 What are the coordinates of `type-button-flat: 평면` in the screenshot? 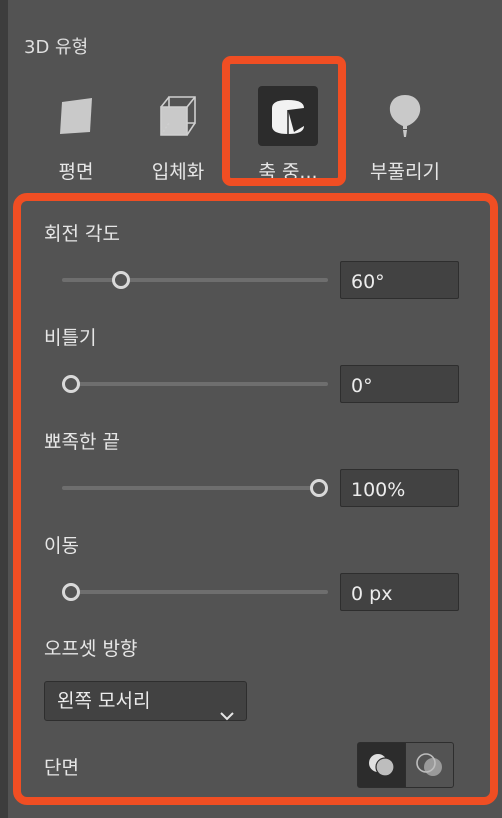 It's located at (76, 135).